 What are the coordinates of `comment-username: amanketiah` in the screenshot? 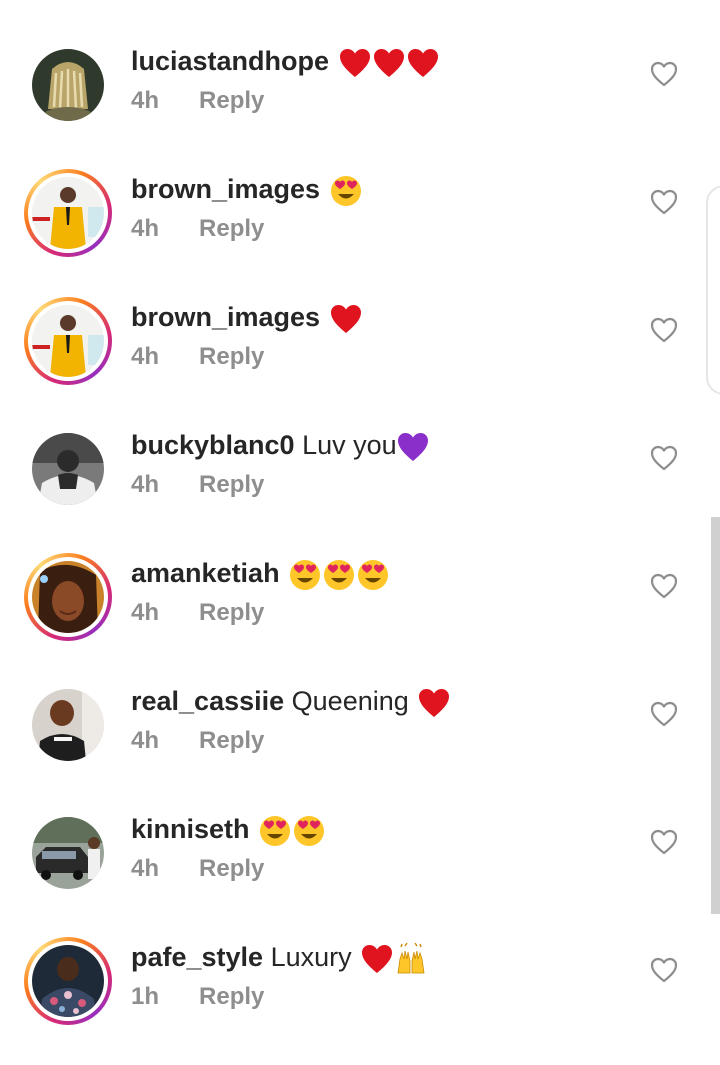 It's located at (205, 573).